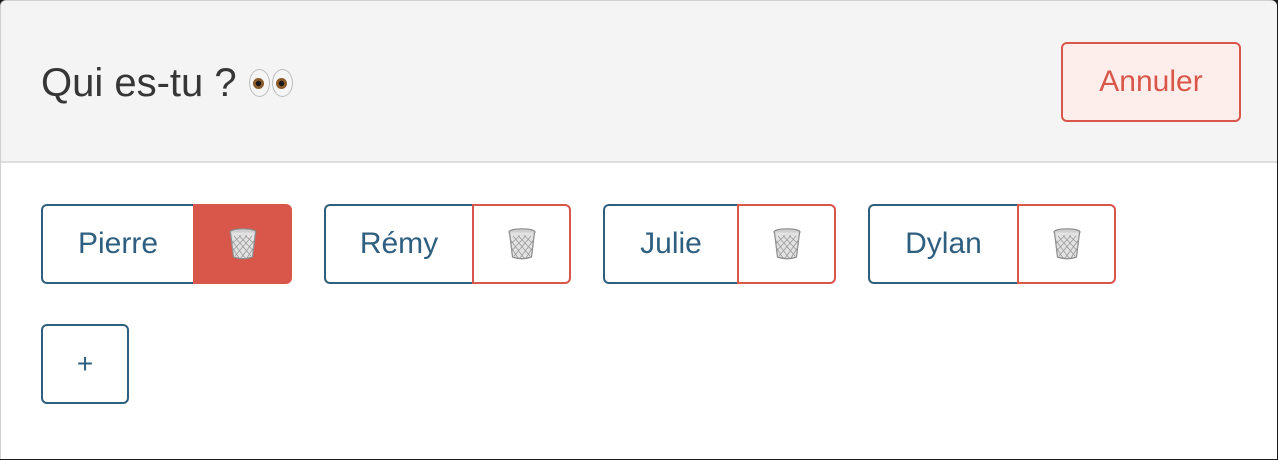 Image resolution: width=1278 pixels, height=460 pixels. What do you see at coordinates (398, 244) in the screenshot?
I see `user-select-button: Rémy` at bounding box center [398, 244].